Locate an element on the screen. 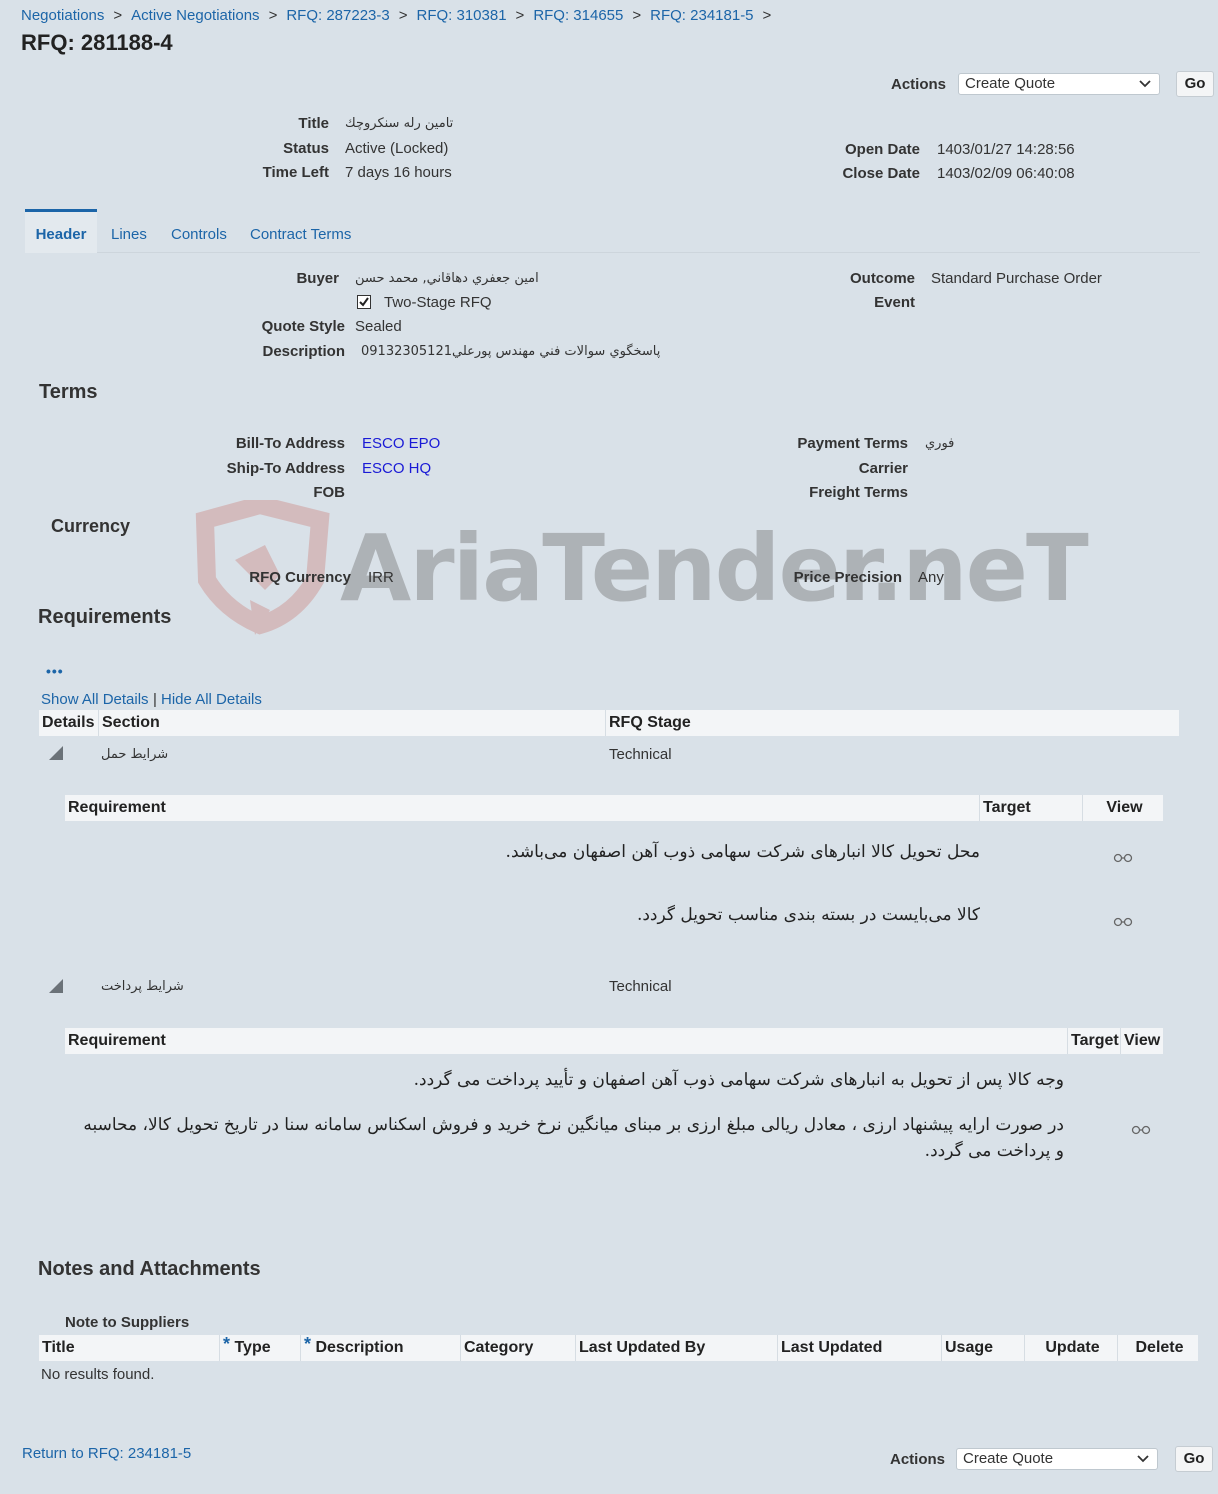 Image resolution: width=1218 pixels, height=1494 pixels. event-label: Event is located at coordinates (894, 302).